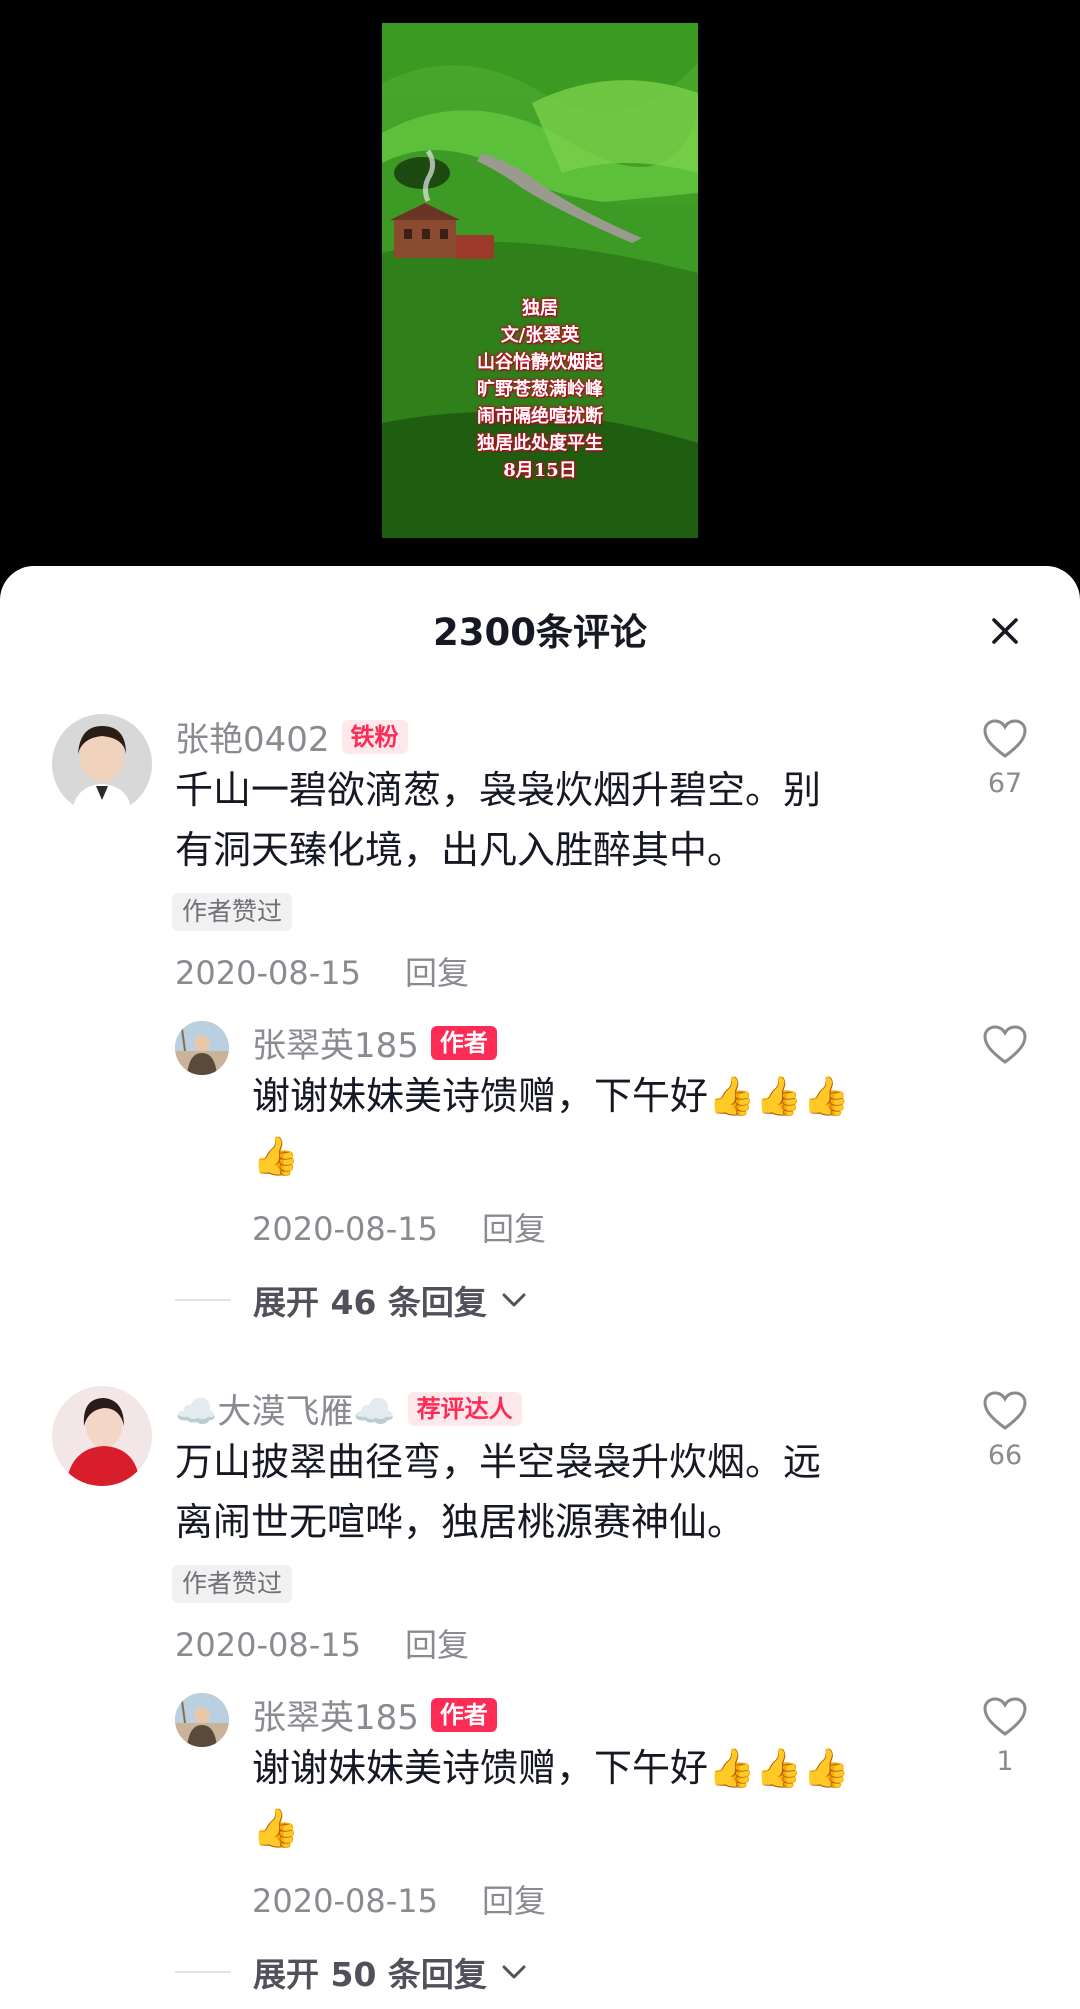 This screenshot has width=1080, height=2009. What do you see at coordinates (370, 1974) in the screenshot?
I see `expand-replies-label: 展开 50 条回复` at bounding box center [370, 1974].